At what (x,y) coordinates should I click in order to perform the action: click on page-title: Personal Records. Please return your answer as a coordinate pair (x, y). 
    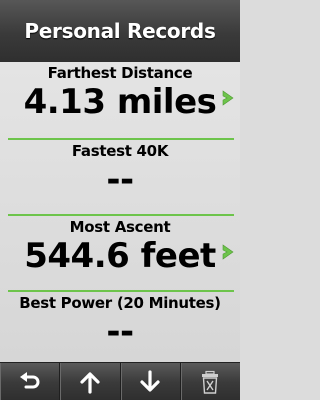
    Looking at the image, I should click on (120, 31).